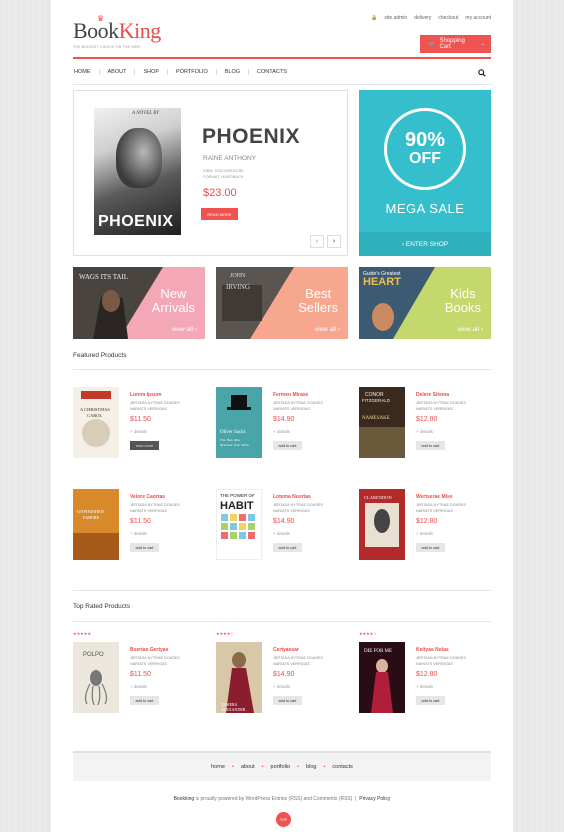 Image resolution: width=564 pixels, height=832 pixels. What do you see at coordinates (342, 767) in the screenshot?
I see `footer-link-contacts: contacts` at bounding box center [342, 767].